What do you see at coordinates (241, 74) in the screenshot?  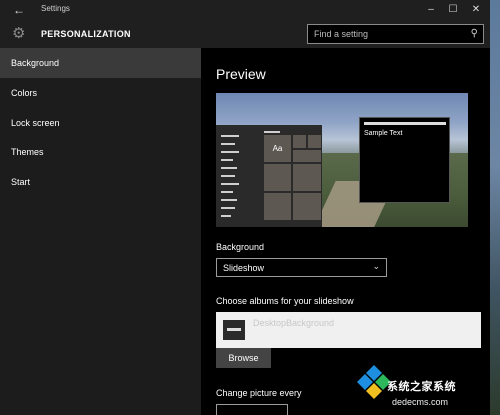 I see `preview-heading: Preview` at bounding box center [241, 74].